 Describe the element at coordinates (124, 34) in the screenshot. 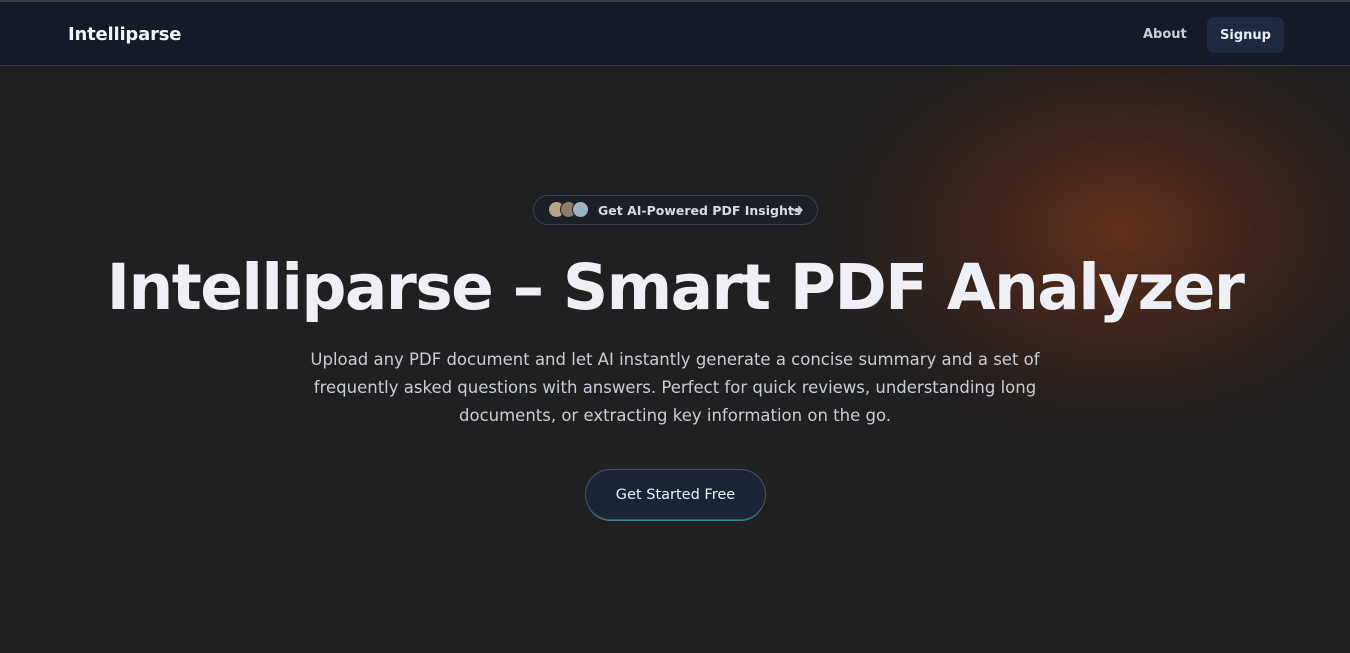

I see `brand-logo-text: Intelliparse` at that location.